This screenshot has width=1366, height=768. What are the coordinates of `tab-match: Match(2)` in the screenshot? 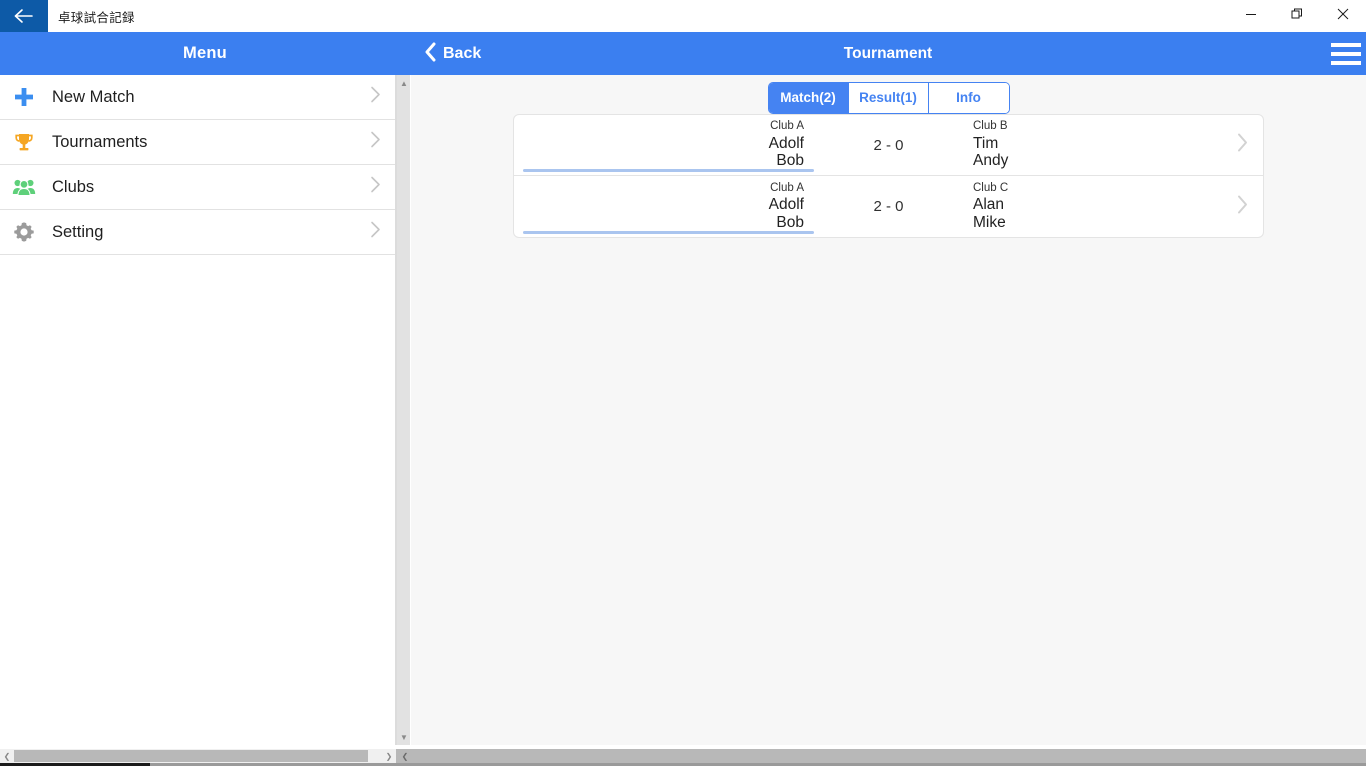 It's located at (808, 98).